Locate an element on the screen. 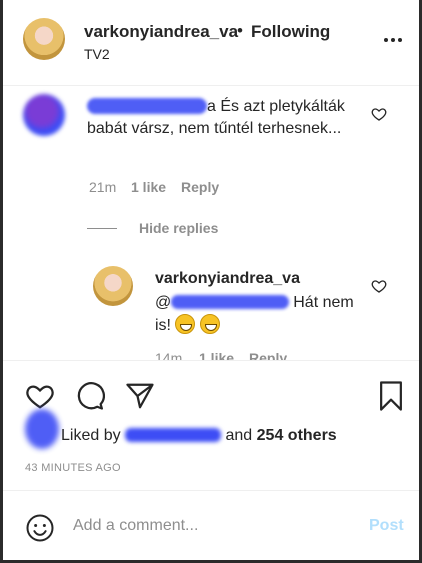 The image size is (422, 563). hide-replies-line is located at coordinates (102, 228).